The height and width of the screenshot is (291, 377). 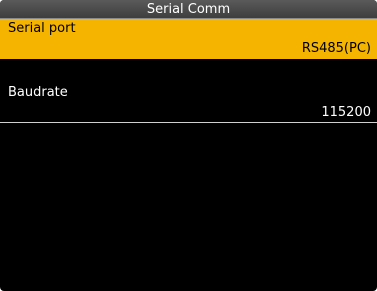 What do you see at coordinates (42, 28) in the screenshot?
I see `setting-label: Serial port` at bounding box center [42, 28].